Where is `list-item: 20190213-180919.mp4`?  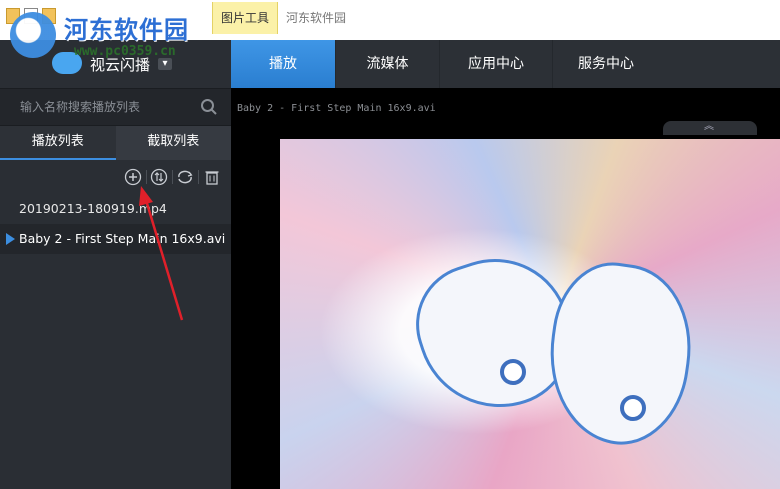 list-item: 20190213-180919.mp4 is located at coordinates (115, 209).